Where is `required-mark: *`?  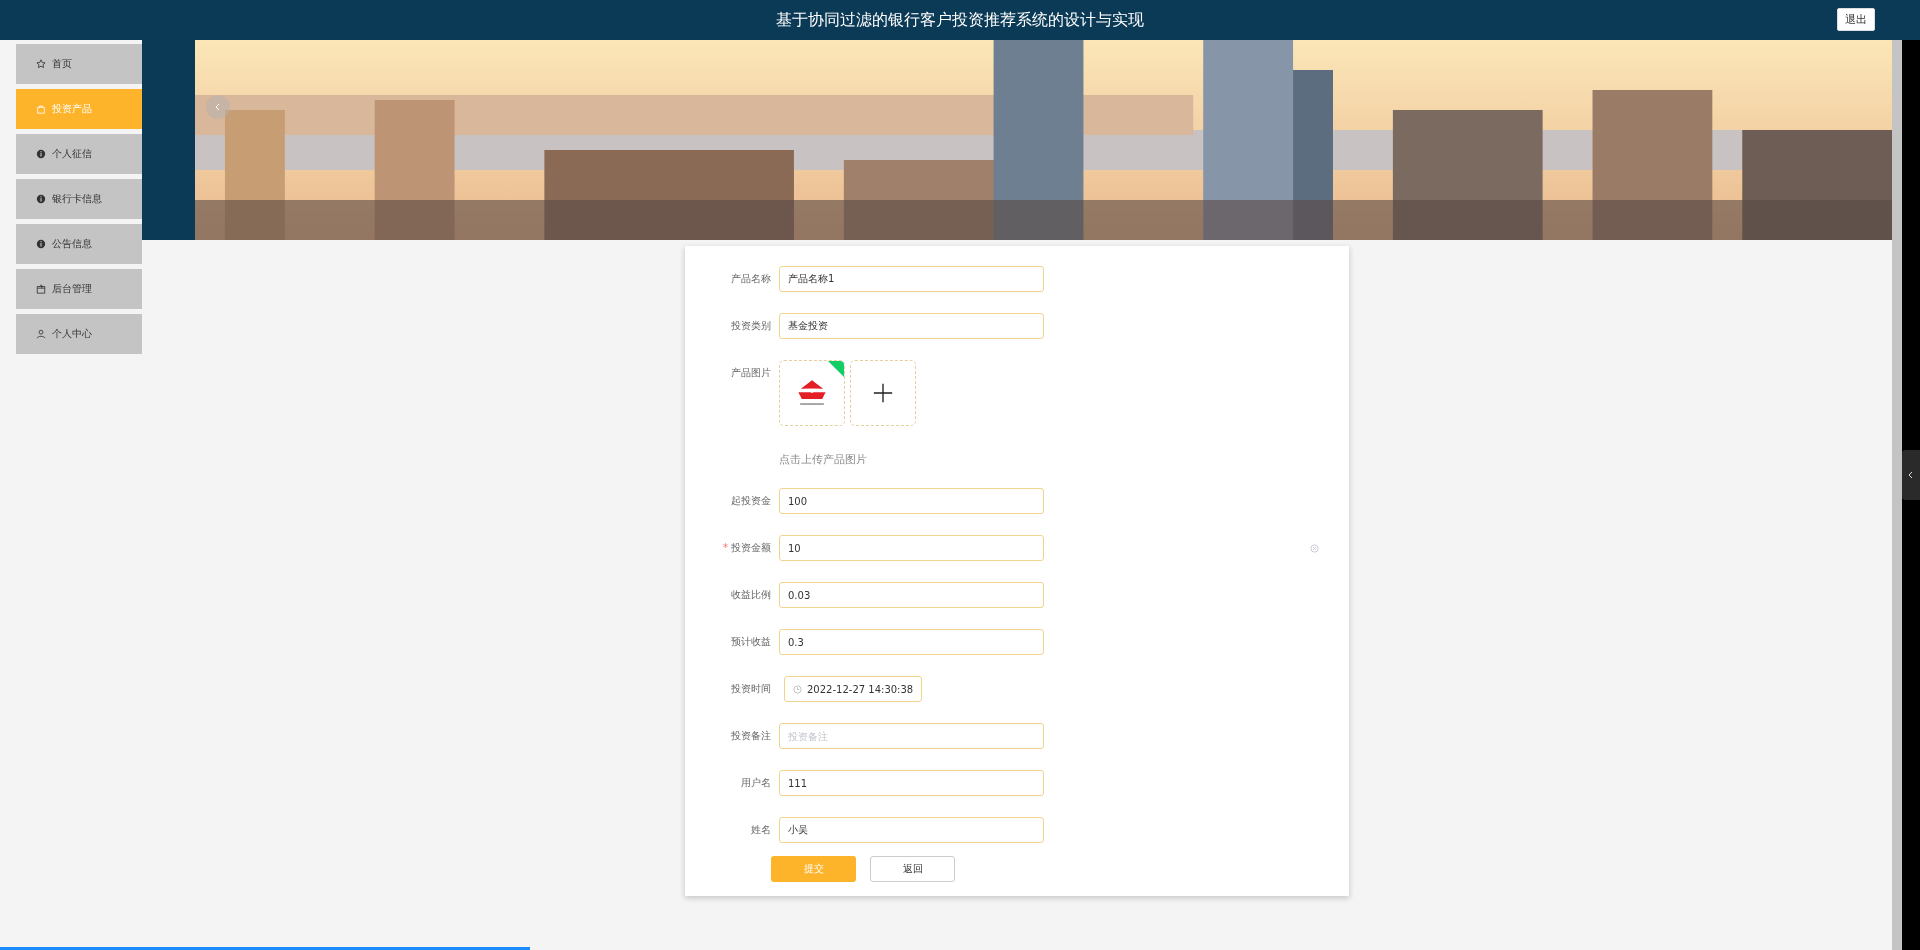 required-mark: * is located at coordinates (725, 548).